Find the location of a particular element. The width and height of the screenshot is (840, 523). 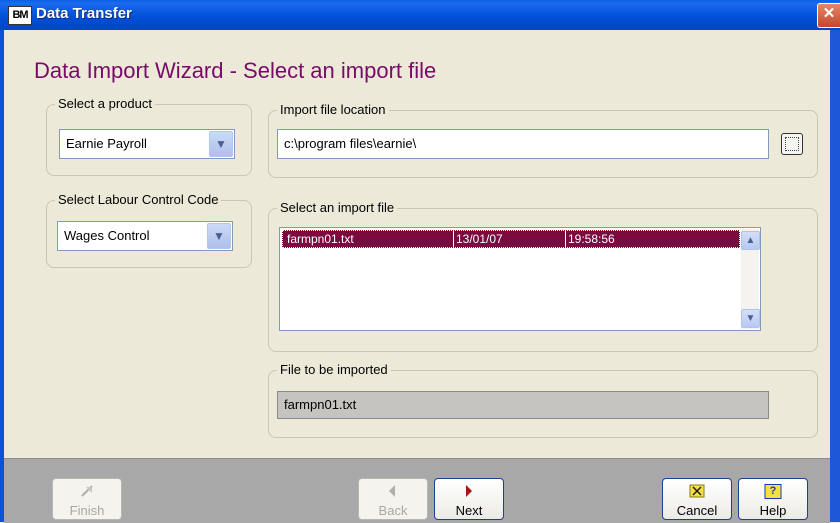

help-icon: ? is located at coordinates (773, 491).